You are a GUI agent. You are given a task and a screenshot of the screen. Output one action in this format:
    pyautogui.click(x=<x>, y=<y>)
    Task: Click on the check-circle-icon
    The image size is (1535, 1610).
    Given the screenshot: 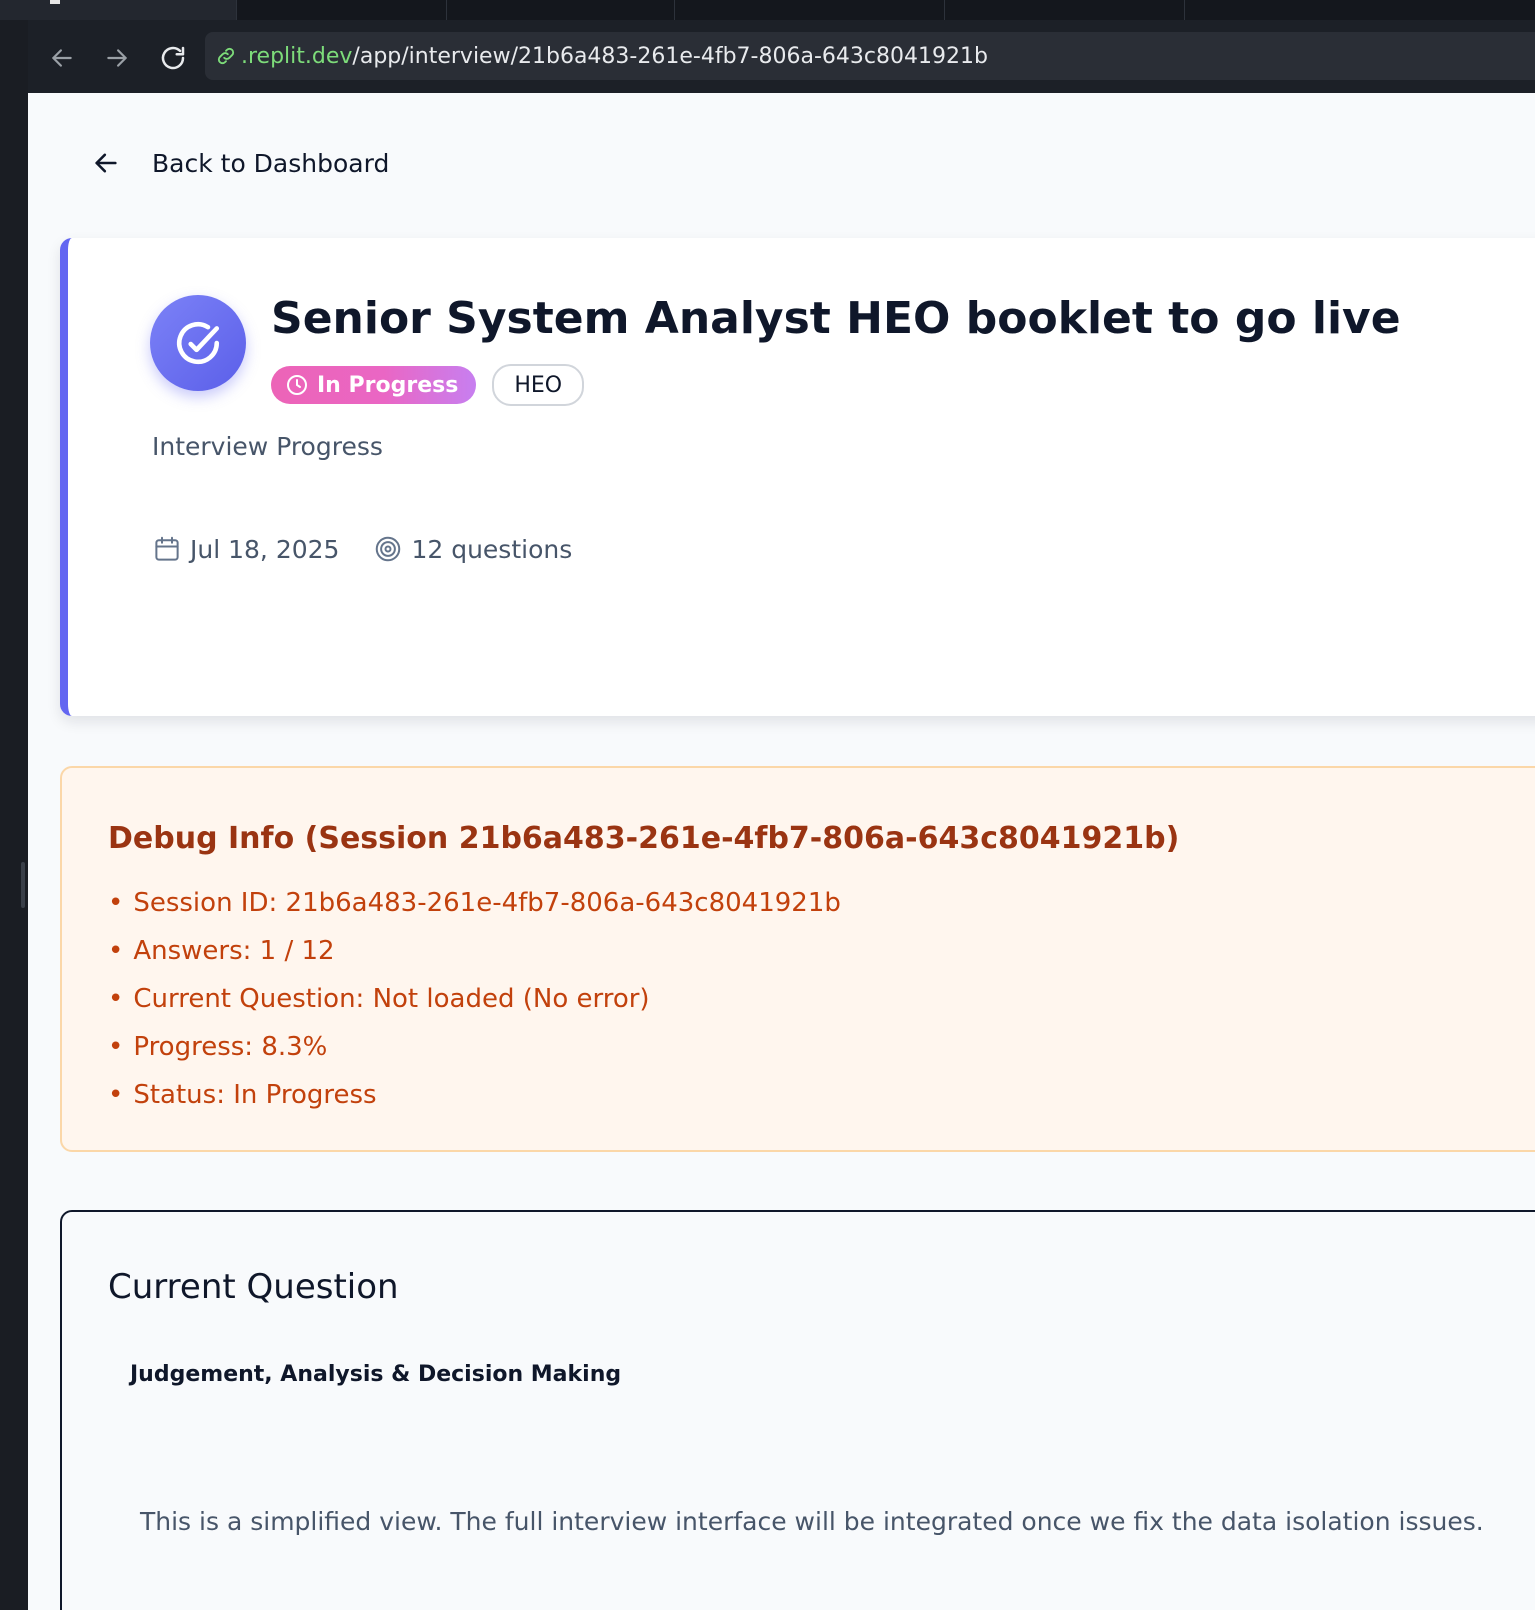 What is the action you would take?
    pyautogui.click(x=198, y=343)
    